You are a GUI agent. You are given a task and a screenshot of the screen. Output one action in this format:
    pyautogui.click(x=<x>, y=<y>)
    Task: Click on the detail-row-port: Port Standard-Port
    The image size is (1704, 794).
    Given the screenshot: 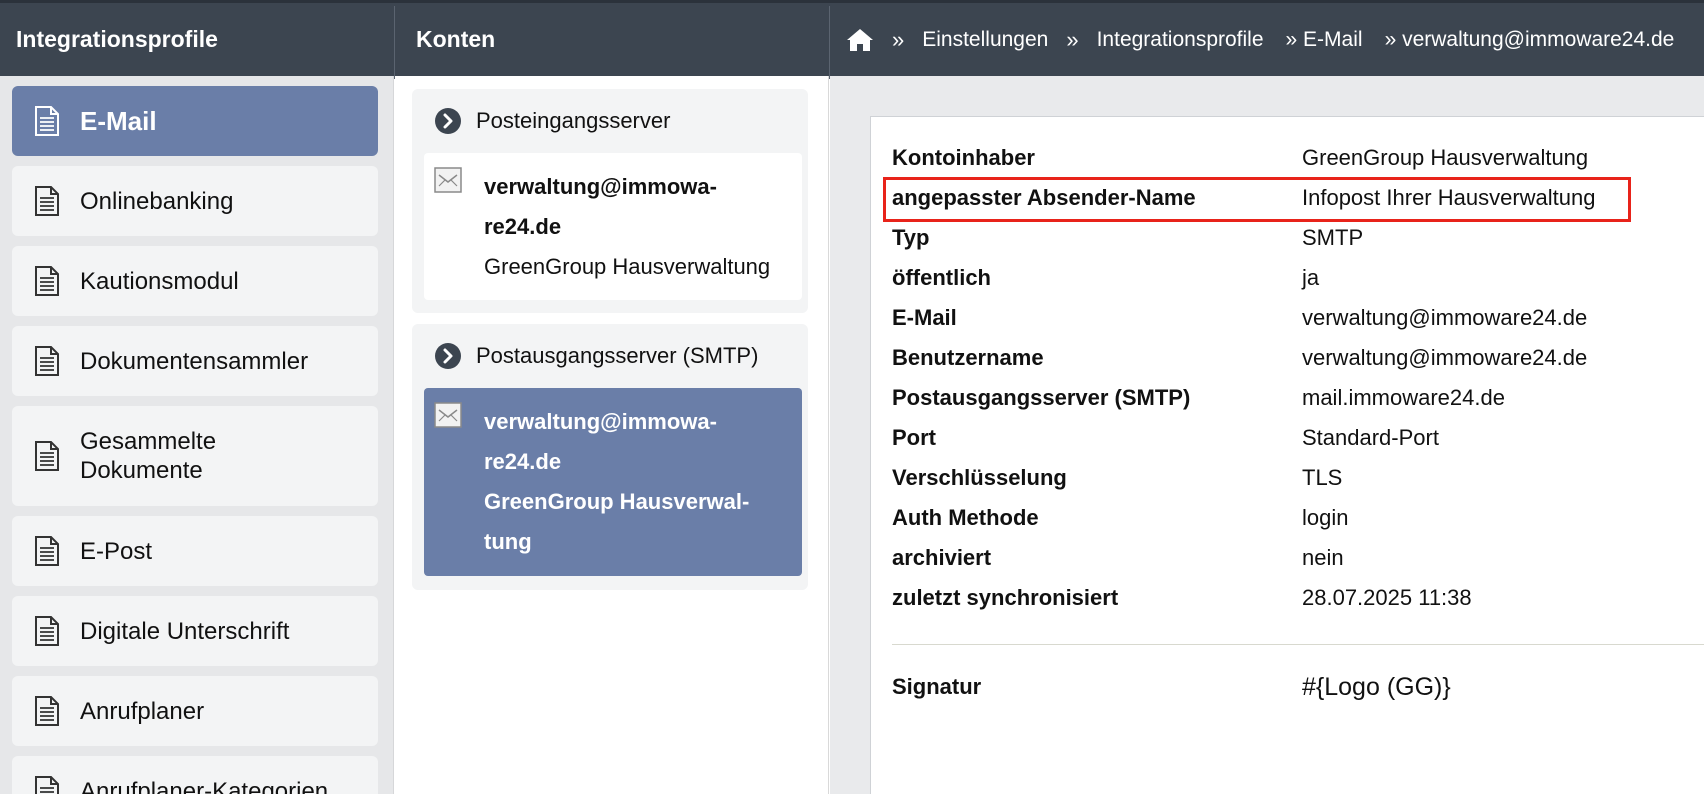 What is the action you would take?
    pyautogui.click(x=1282, y=438)
    